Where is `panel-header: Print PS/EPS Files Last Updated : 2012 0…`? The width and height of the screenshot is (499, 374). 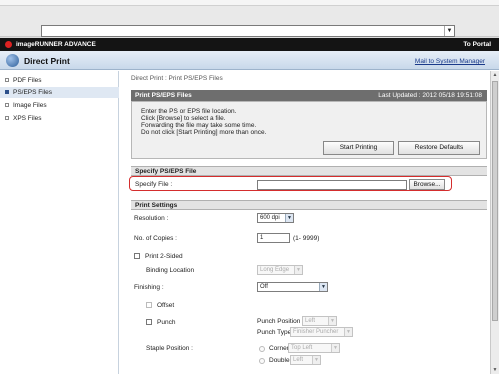
panel-header: Print PS/EPS Files Last Updated : 2012 0… is located at coordinates (309, 95).